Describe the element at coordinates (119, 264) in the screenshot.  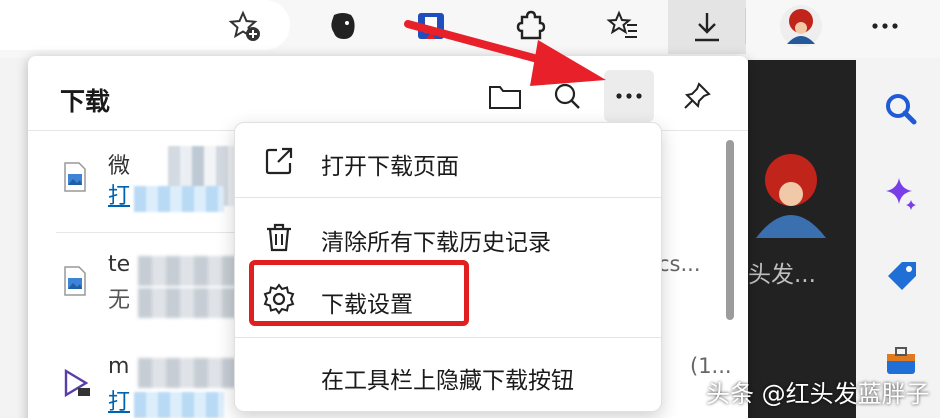
I see `download-file-name: te` at that location.